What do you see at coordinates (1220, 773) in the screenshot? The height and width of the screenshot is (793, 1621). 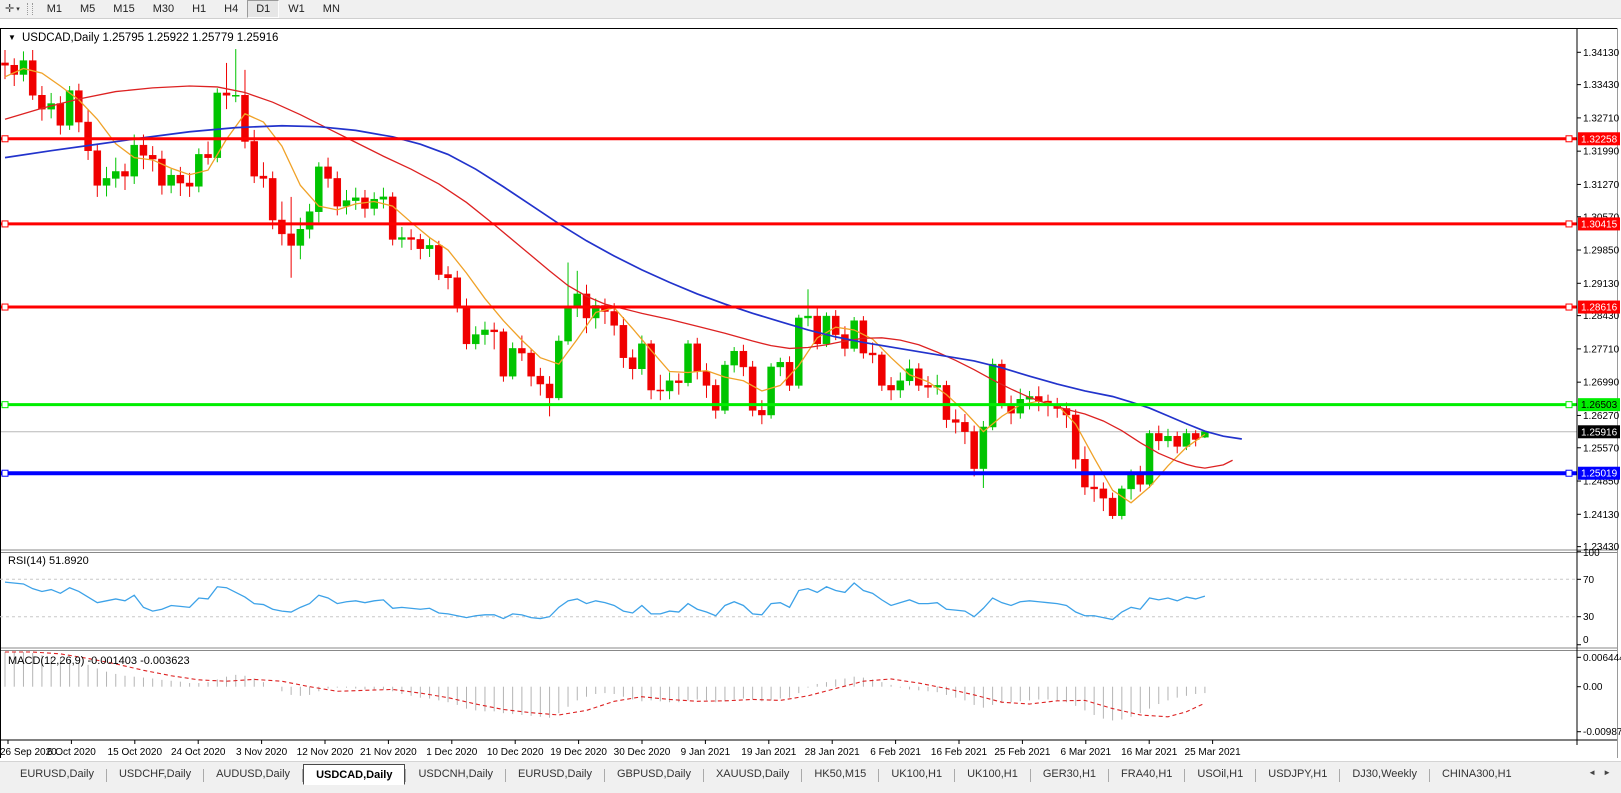 I see `tab-usoil-h1: USOil,H1` at bounding box center [1220, 773].